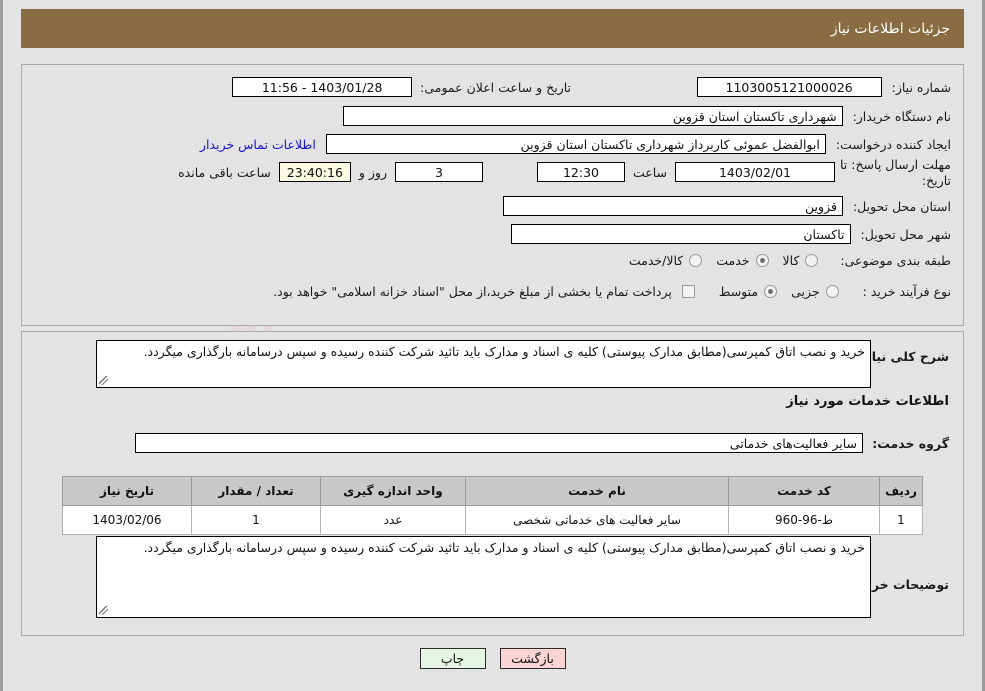  I want to click on deadline-label: مهلت ارسال پاسخ: تا تاریخ:, so click(895, 173).